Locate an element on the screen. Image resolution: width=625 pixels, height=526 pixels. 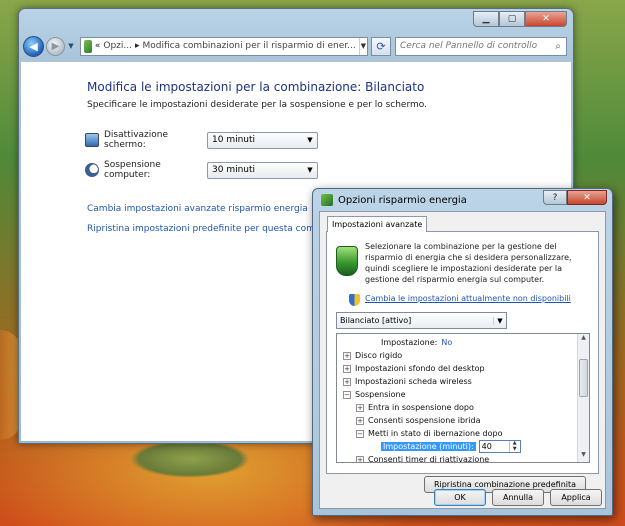
tree-item-hybrid-sleep: + Consenti sospensione ibrida is located at coordinates (418, 420).